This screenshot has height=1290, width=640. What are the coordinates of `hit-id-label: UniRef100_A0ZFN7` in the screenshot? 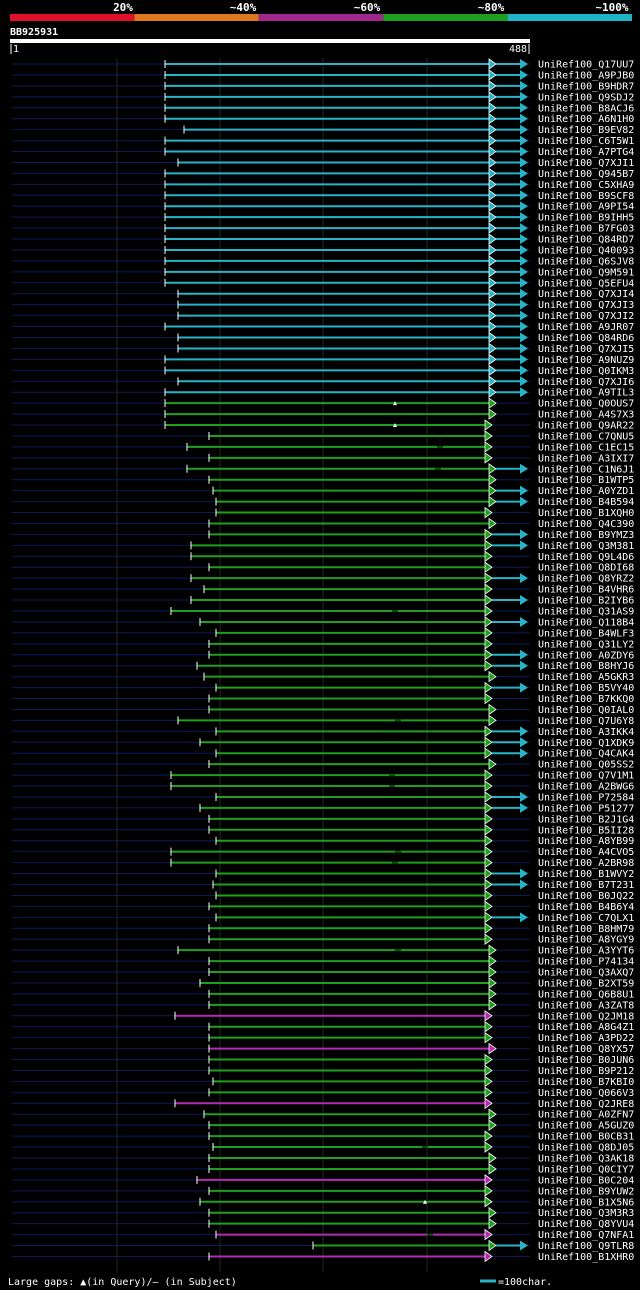 It's located at (586, 1115).